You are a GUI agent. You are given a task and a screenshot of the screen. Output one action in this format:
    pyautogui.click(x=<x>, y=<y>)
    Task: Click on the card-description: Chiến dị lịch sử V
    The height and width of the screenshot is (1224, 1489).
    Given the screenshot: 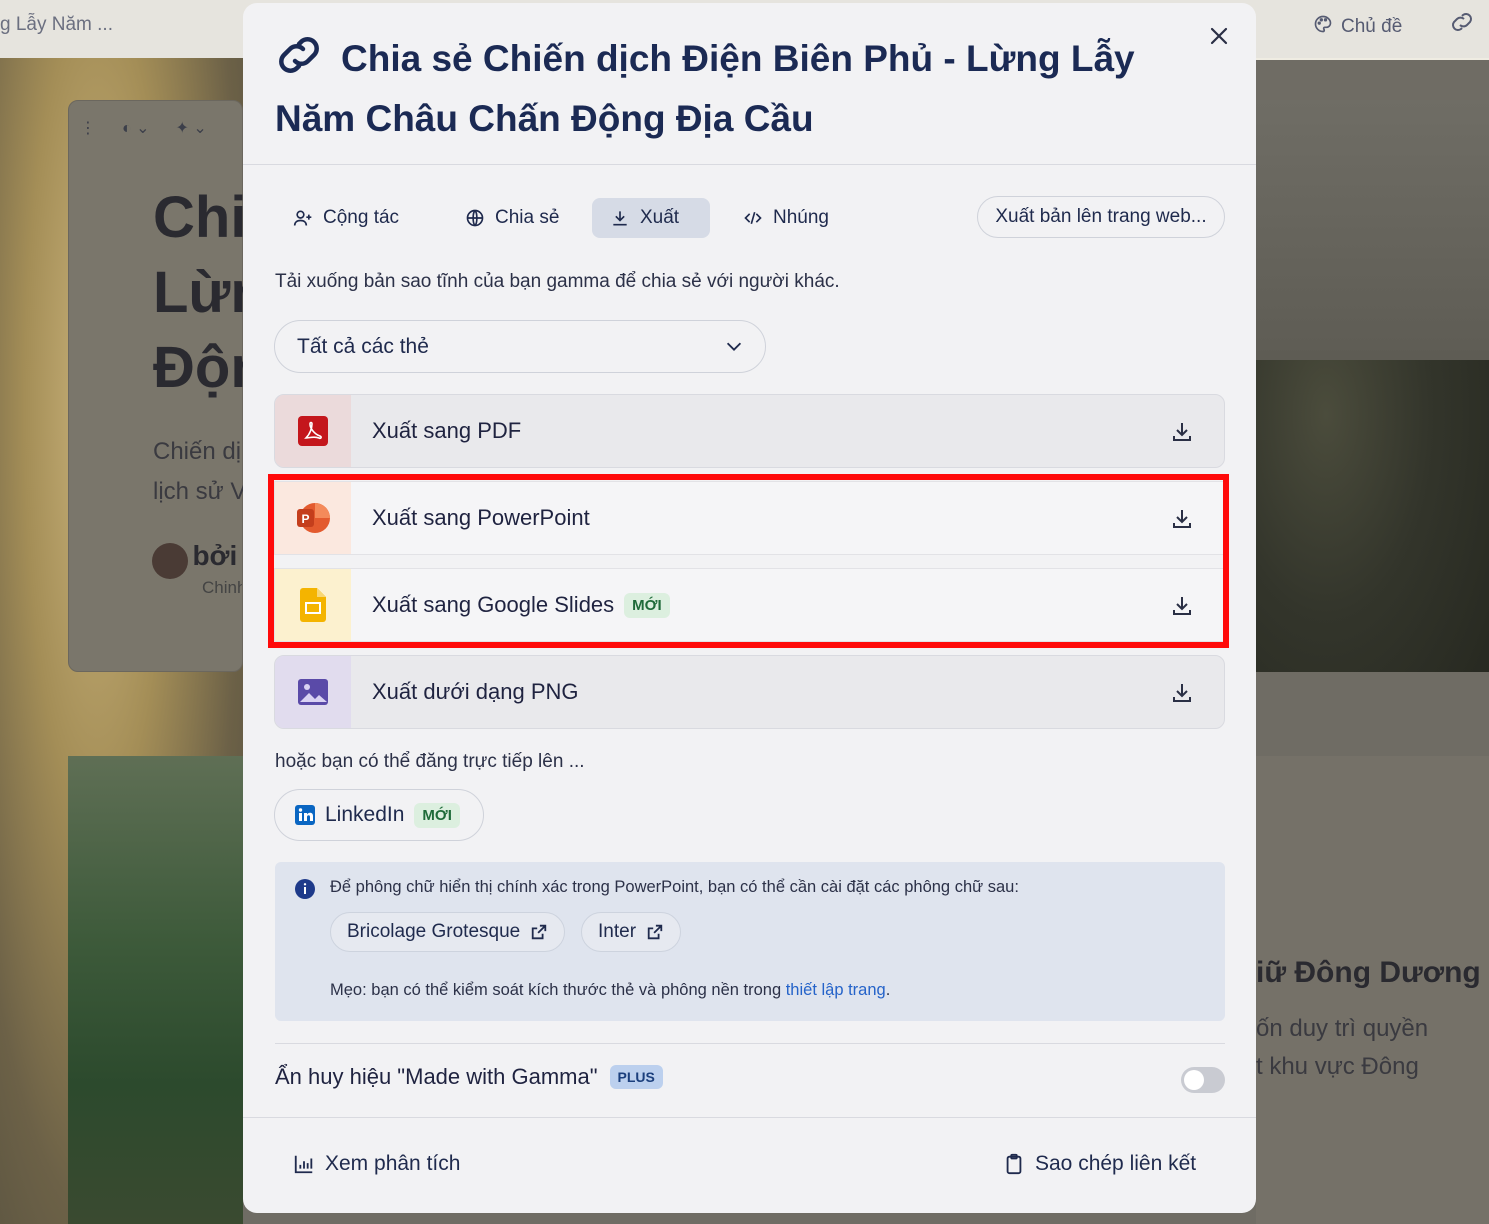 What is the action you would take?
    pyautogui.click(x=198, y=471)
    